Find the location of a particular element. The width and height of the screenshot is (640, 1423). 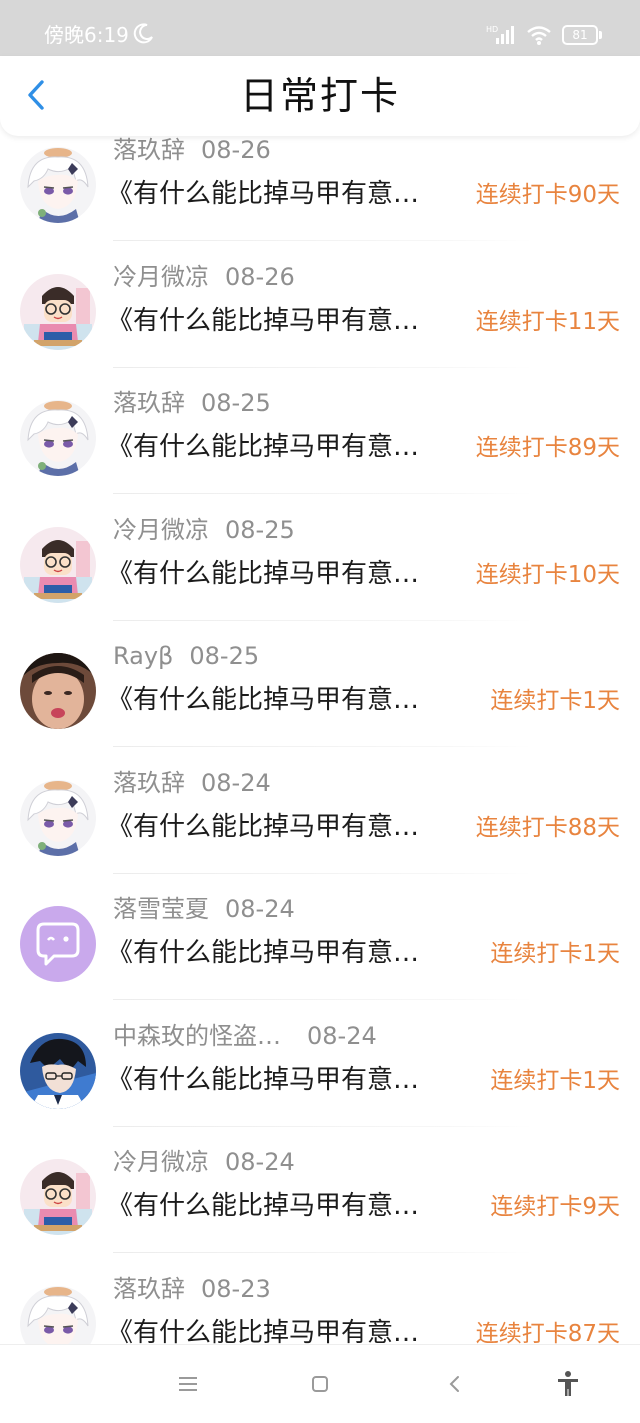

checkin-item: 落玖辞 08-25 《有什么能比掉马甲有意… 连续打卡89天 is located at coordinates (320, 448).